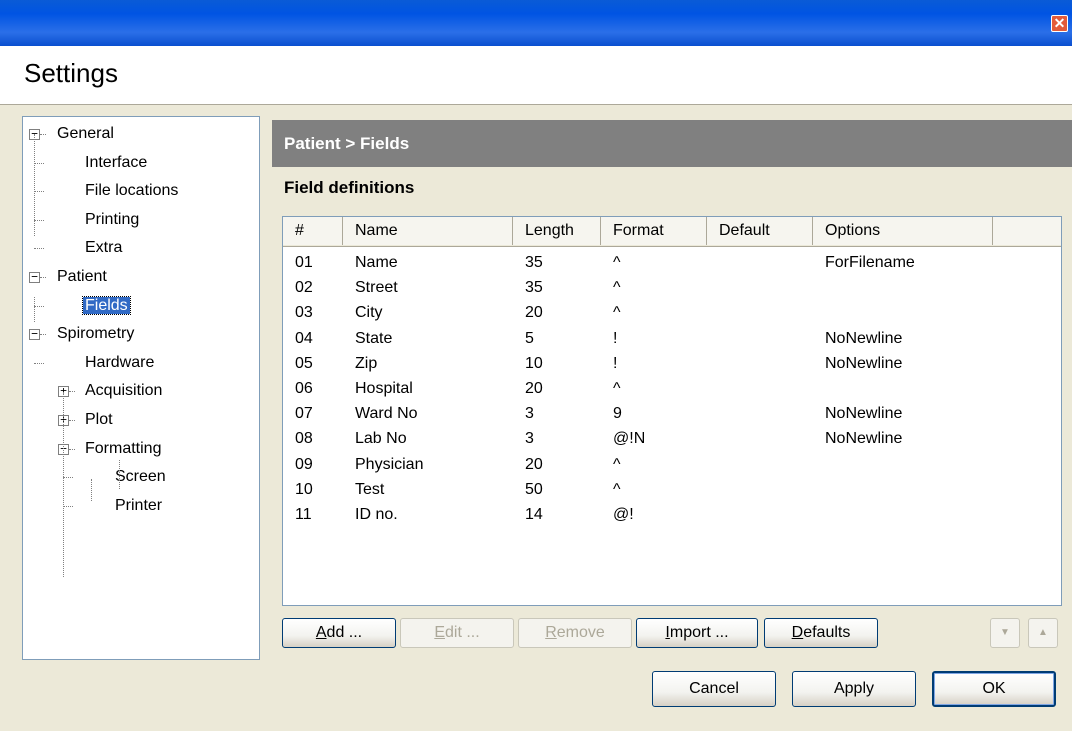  Describe the element at coordinates (672, 464) in the screenshot. I see `table-row: 09 Physician 20 ^` at that location.